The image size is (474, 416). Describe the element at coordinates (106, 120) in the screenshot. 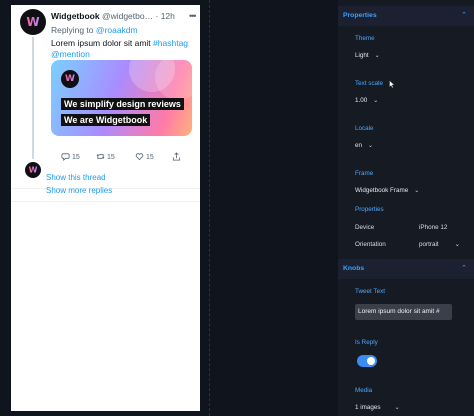

I see `media-headline-2: We are Widgetbook` at that location.